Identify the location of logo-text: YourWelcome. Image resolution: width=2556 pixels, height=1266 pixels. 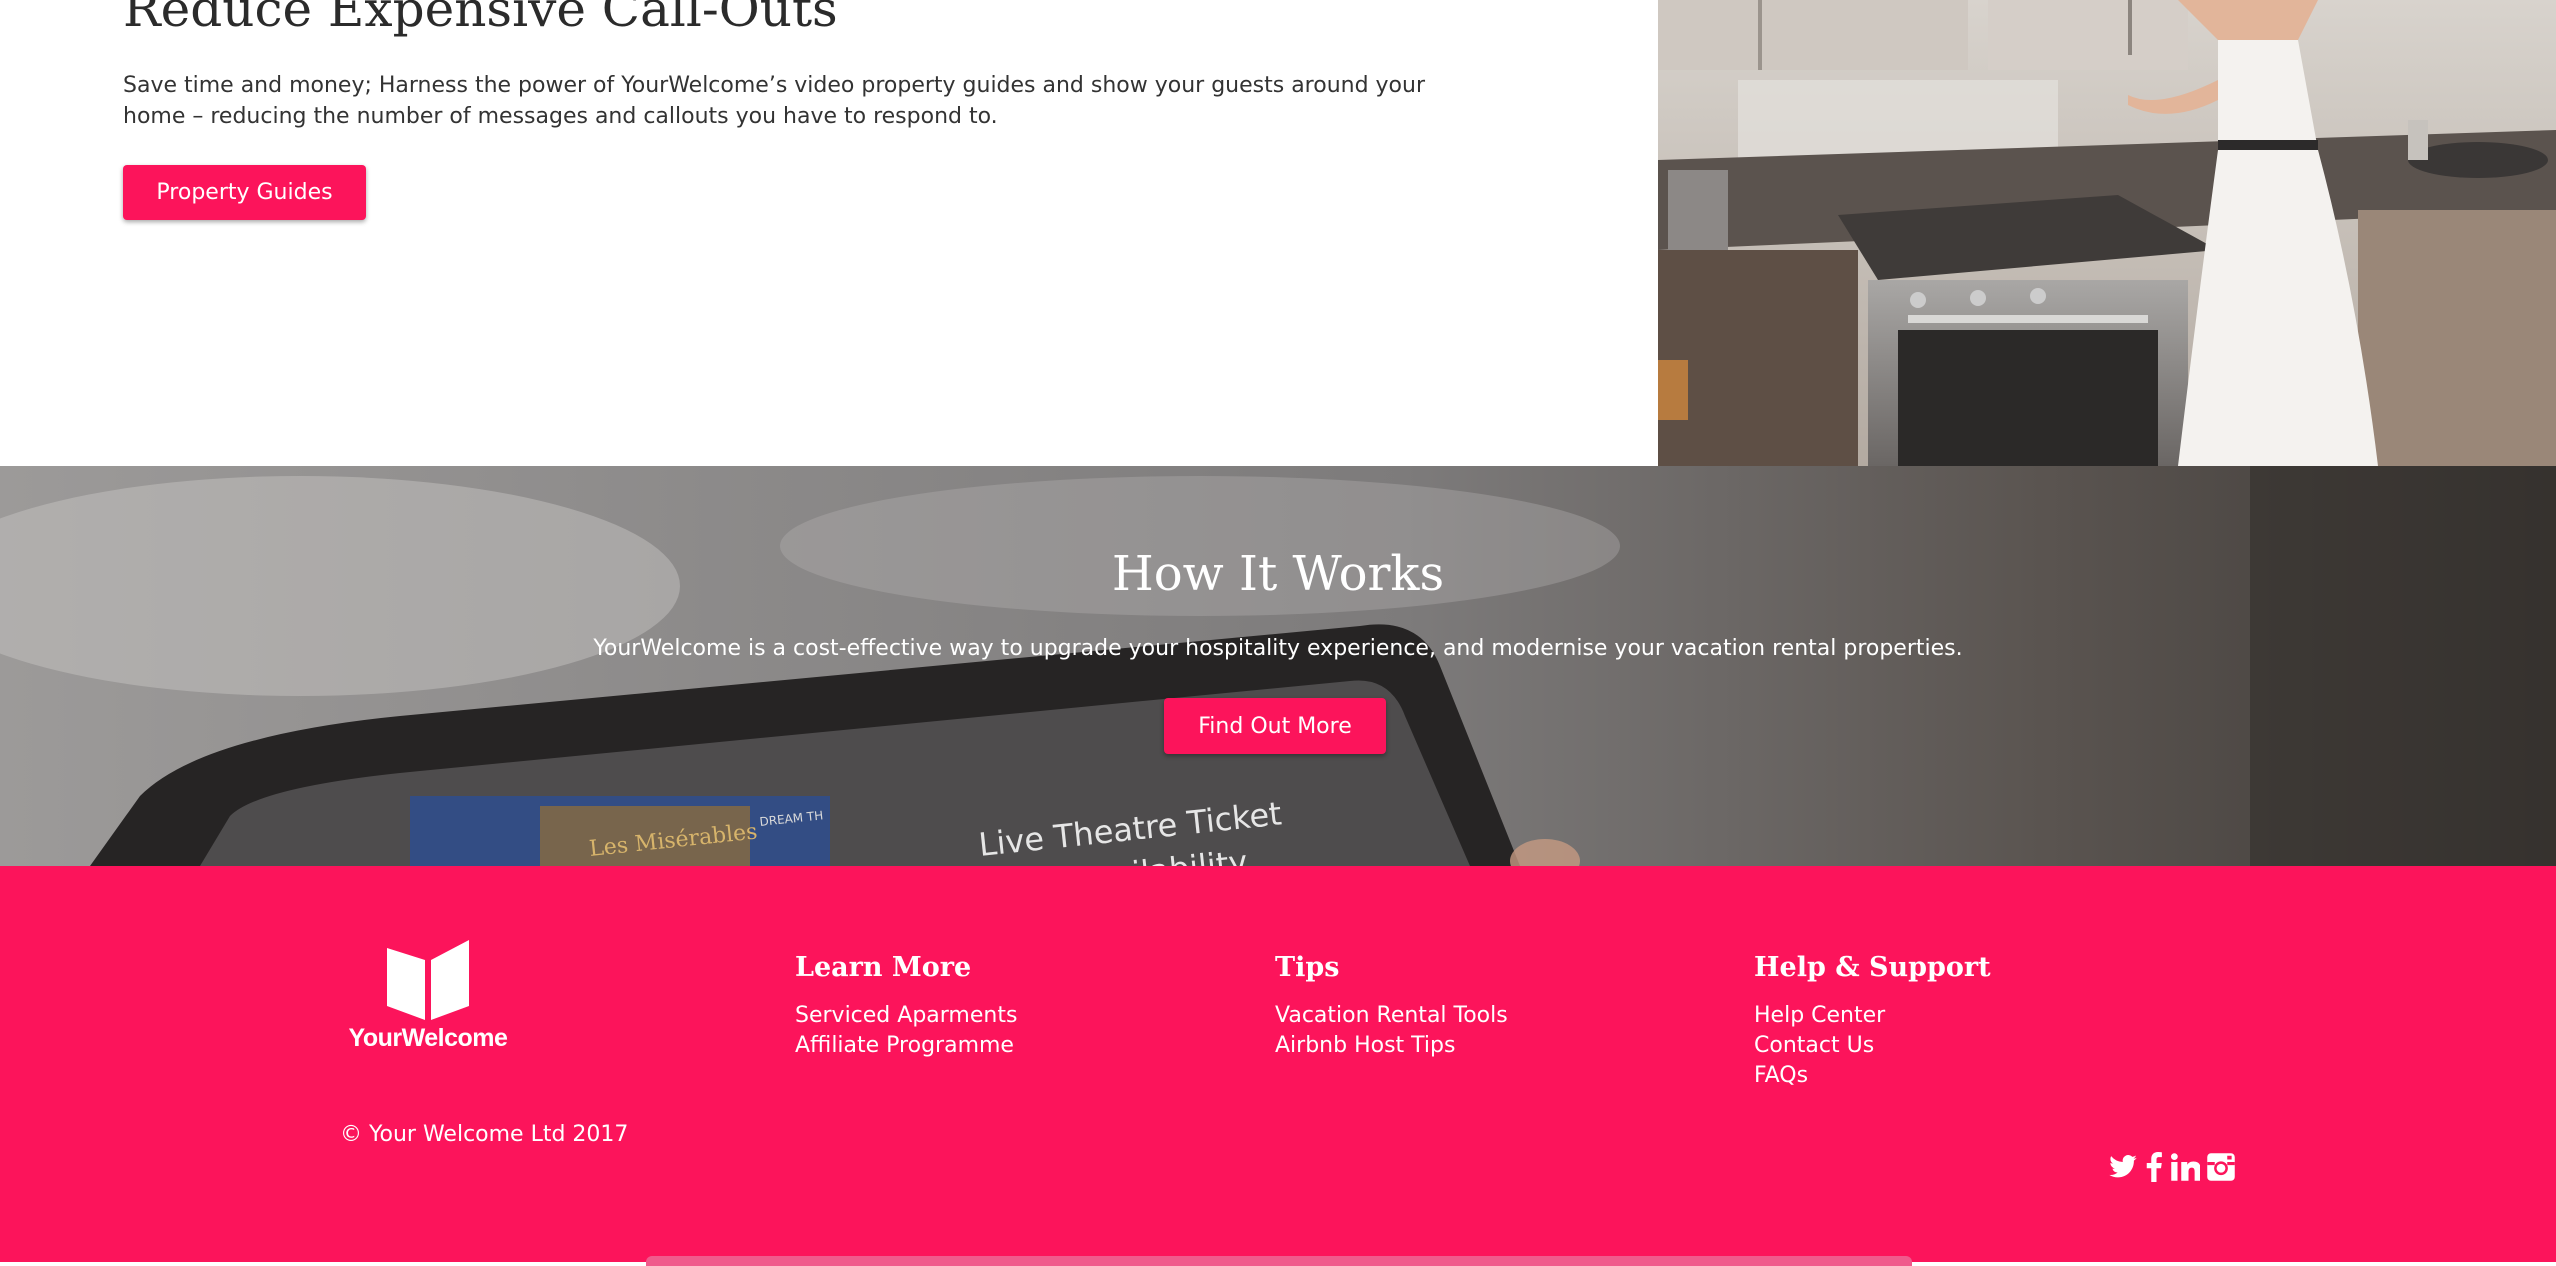
(428, 1038).